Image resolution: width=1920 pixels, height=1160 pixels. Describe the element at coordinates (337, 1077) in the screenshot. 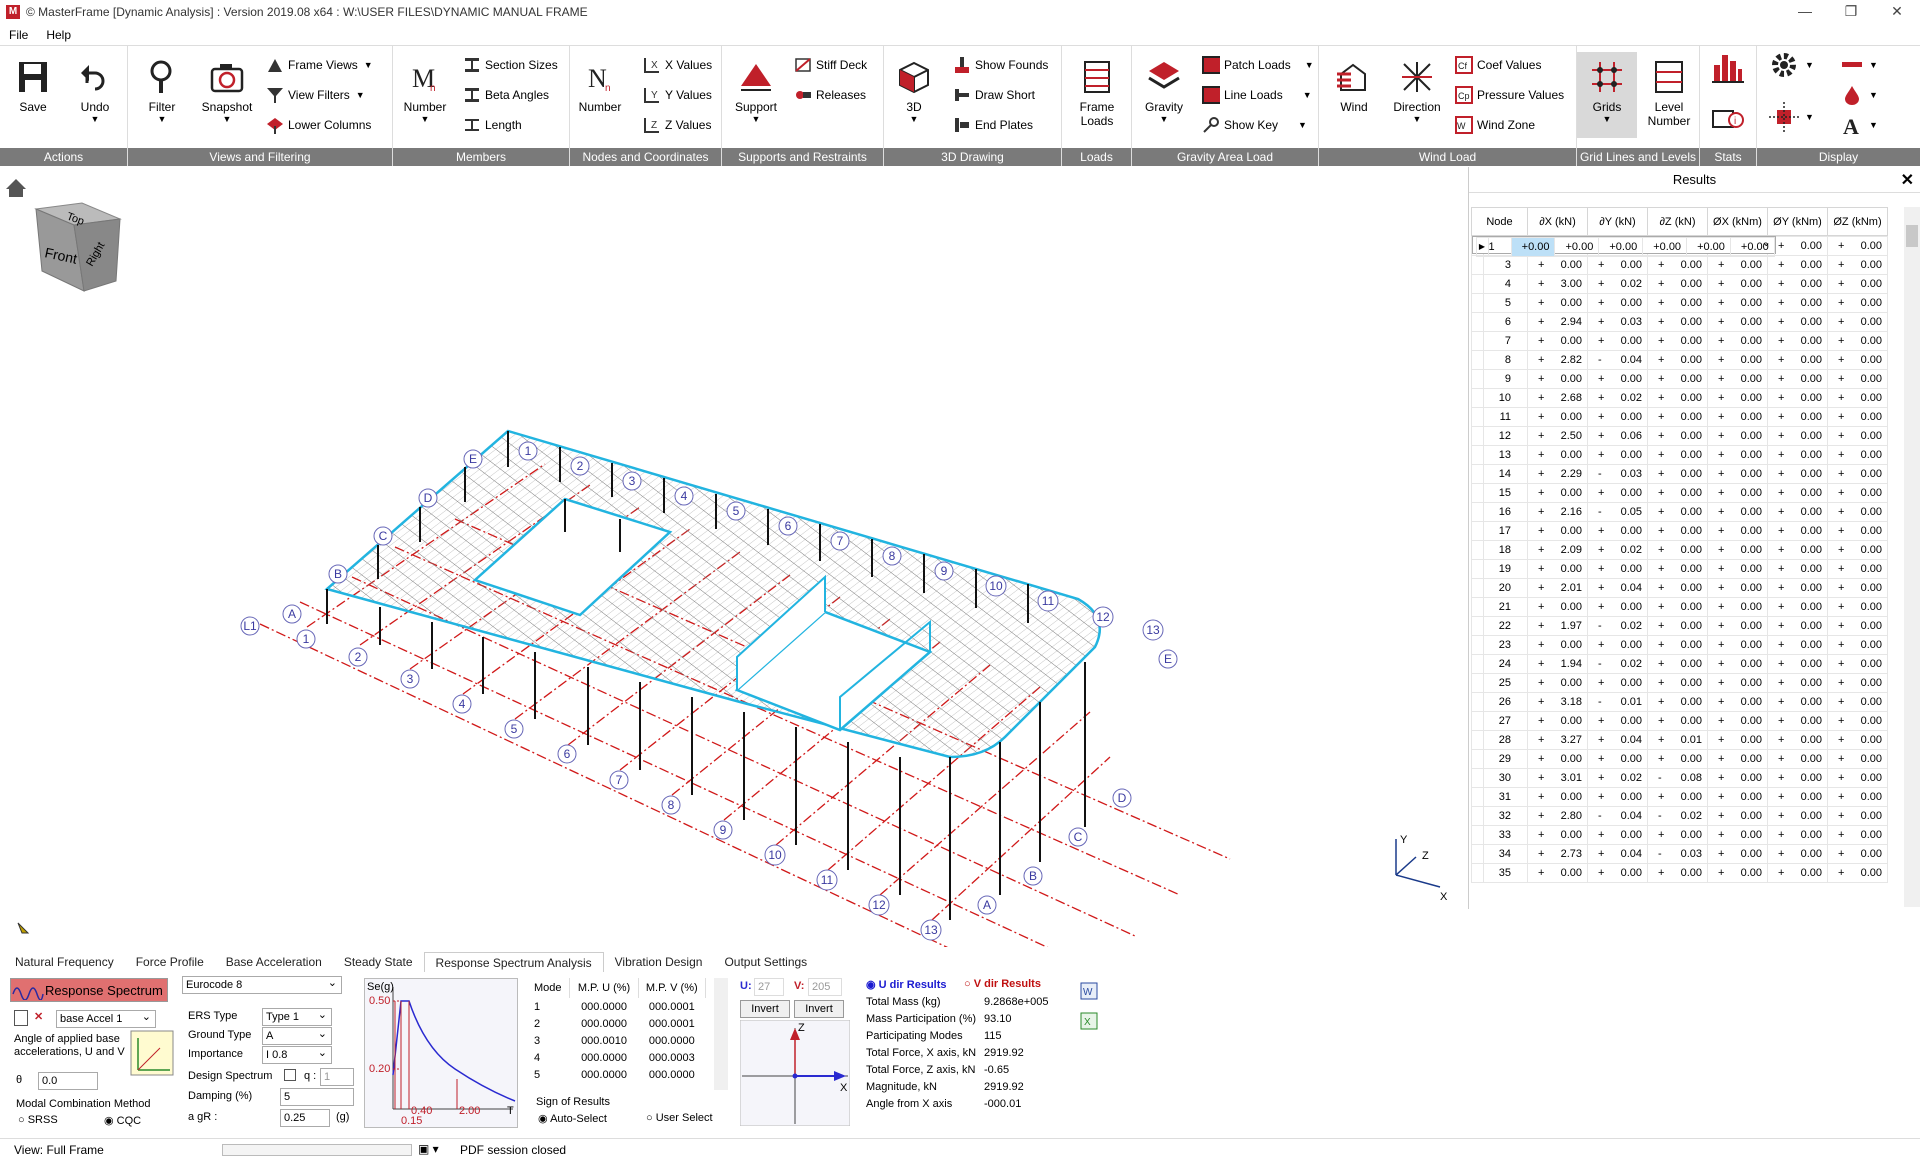

I see `q-input: 1` at that location.